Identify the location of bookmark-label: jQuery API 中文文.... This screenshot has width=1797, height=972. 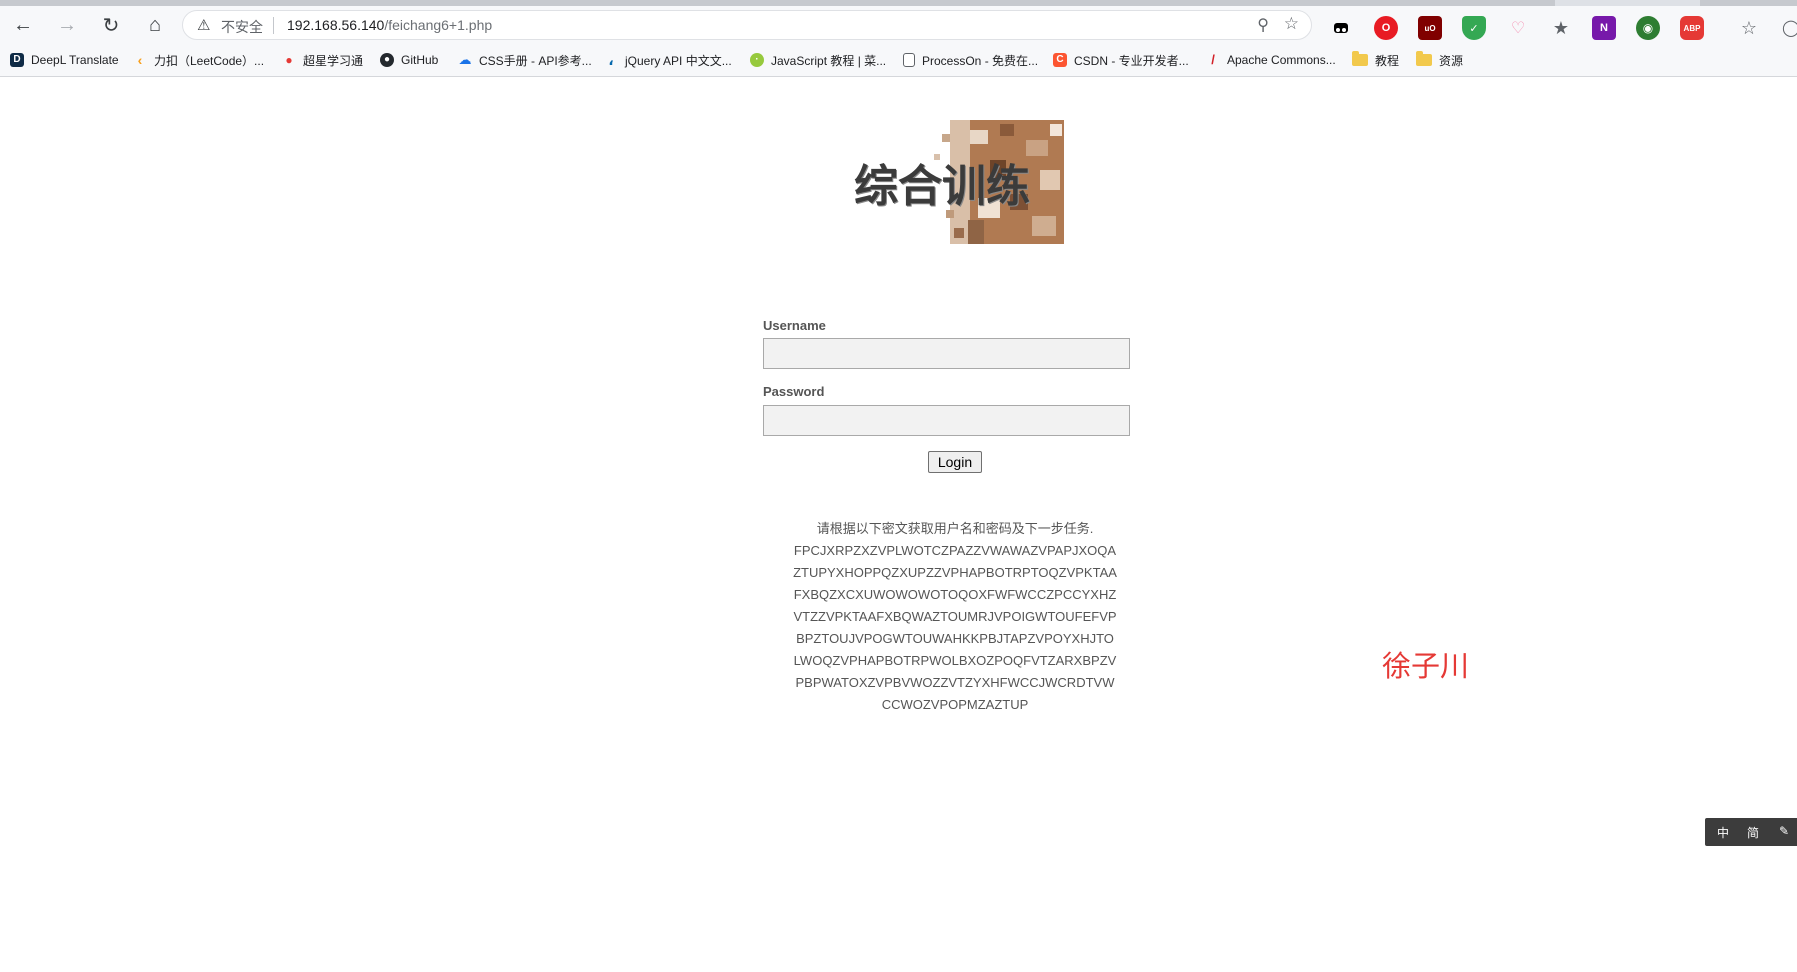
(678, 60).